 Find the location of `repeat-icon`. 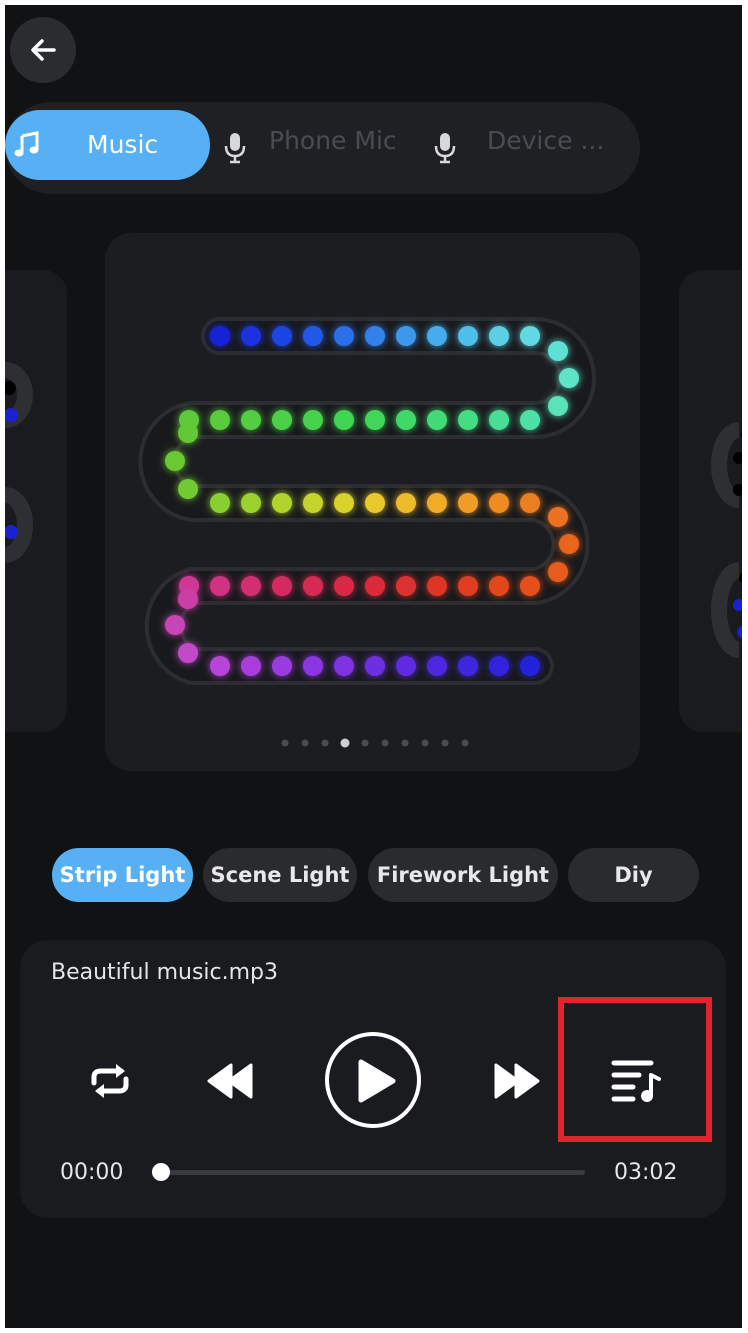

repeat-icon is located at coordinates (110, 1081).